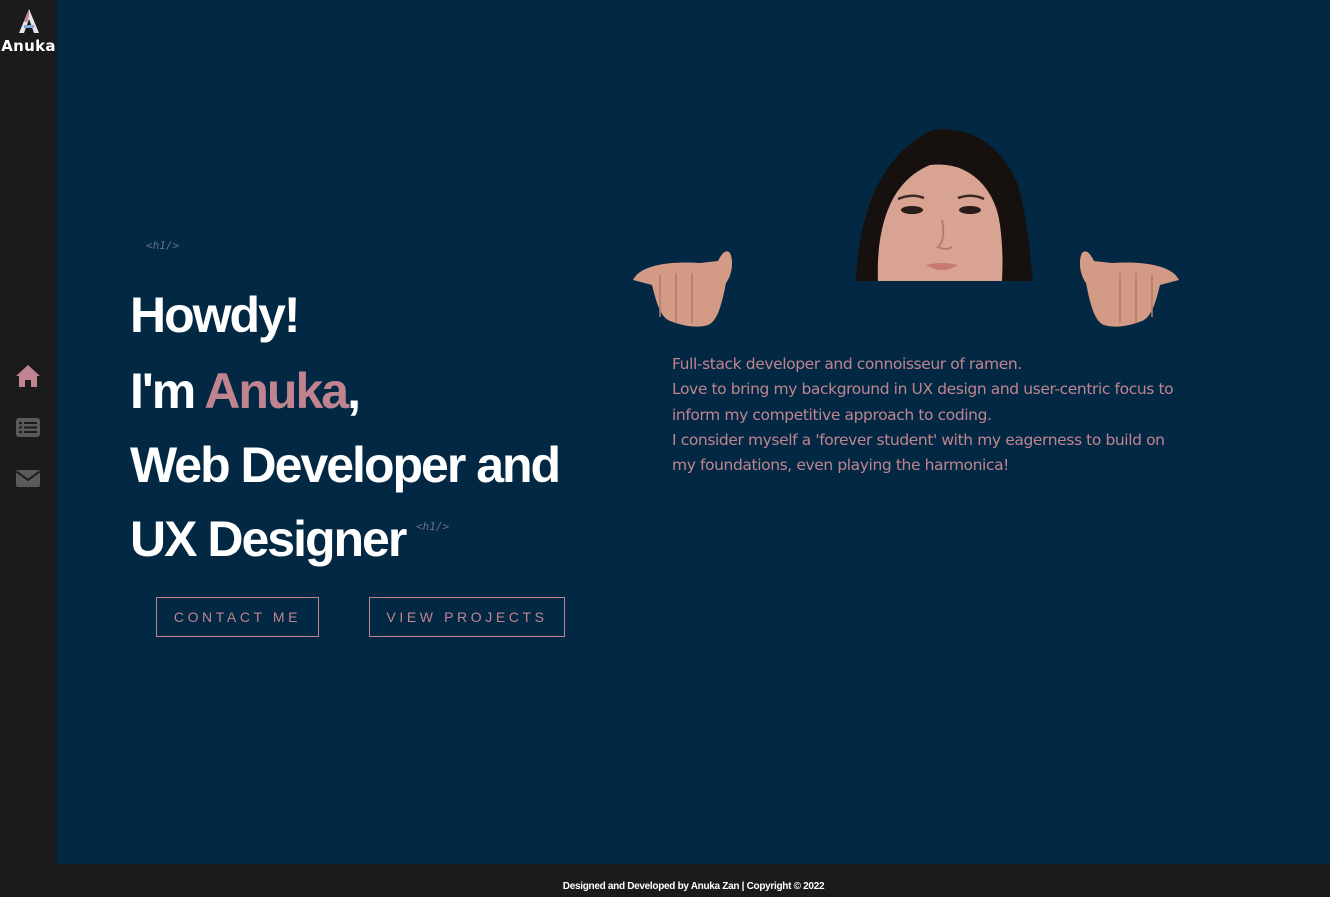  I want to click on logo: Anuka, so click(28, 31).